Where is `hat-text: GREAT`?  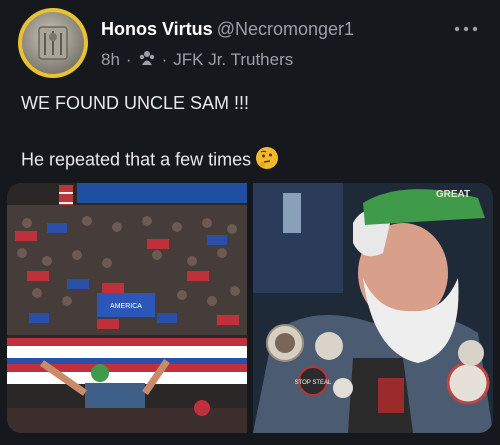 hat-text: GREAT is located at coordinates (453, 194).